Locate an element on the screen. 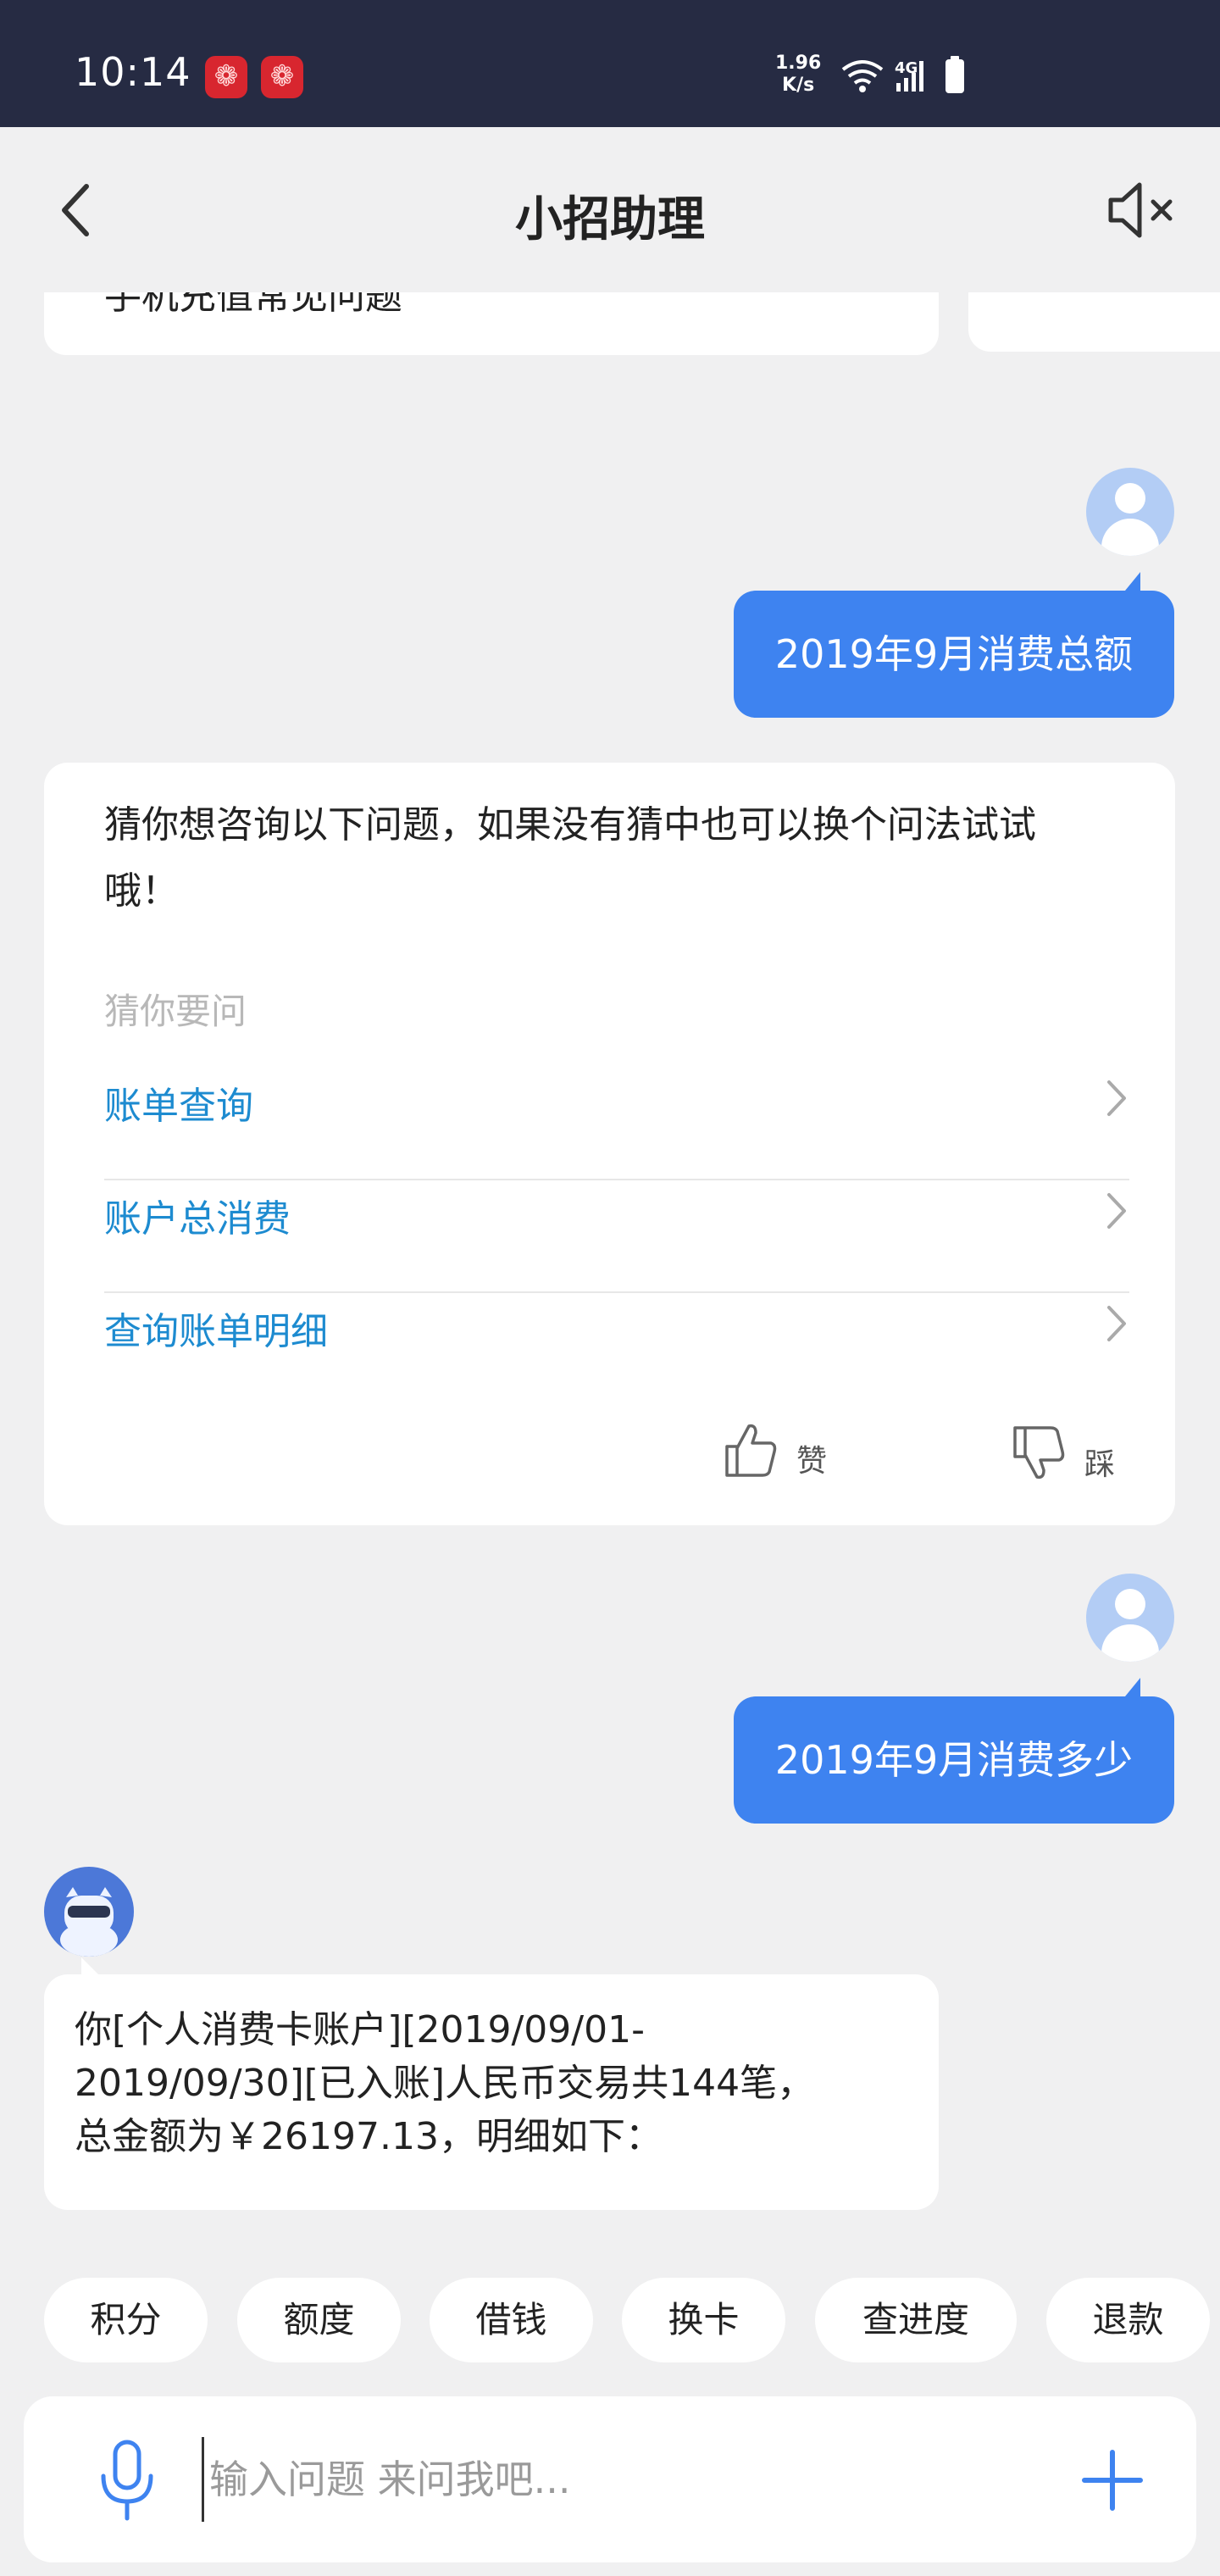 The height and width of the screenshot is (2576, 1220). page-title: 小招助理 is located at coordinates (610, 219).